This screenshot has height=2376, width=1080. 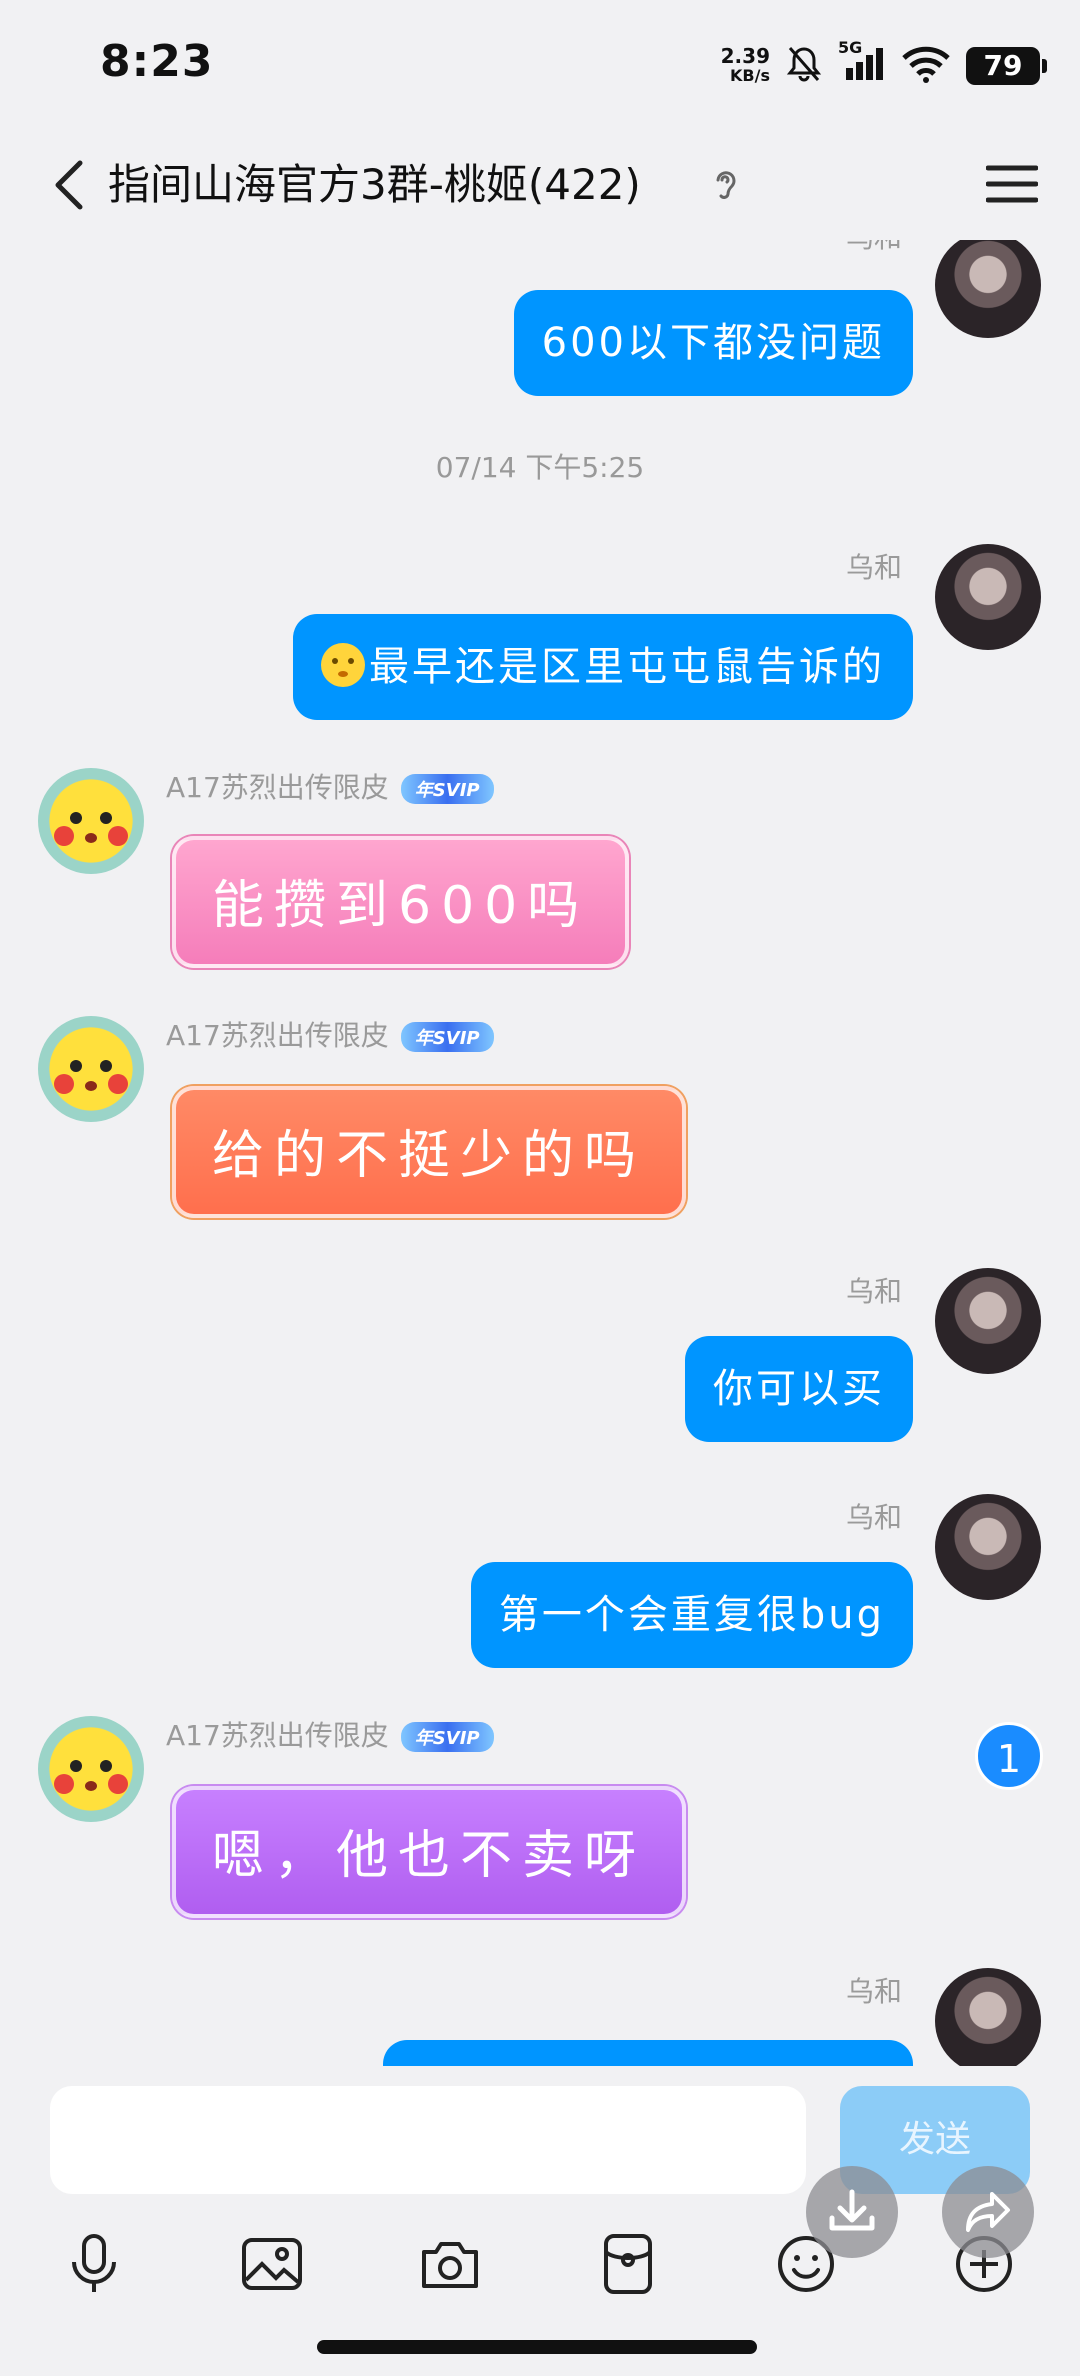 I want to click on menu-button, so click(x=1012, y=184).